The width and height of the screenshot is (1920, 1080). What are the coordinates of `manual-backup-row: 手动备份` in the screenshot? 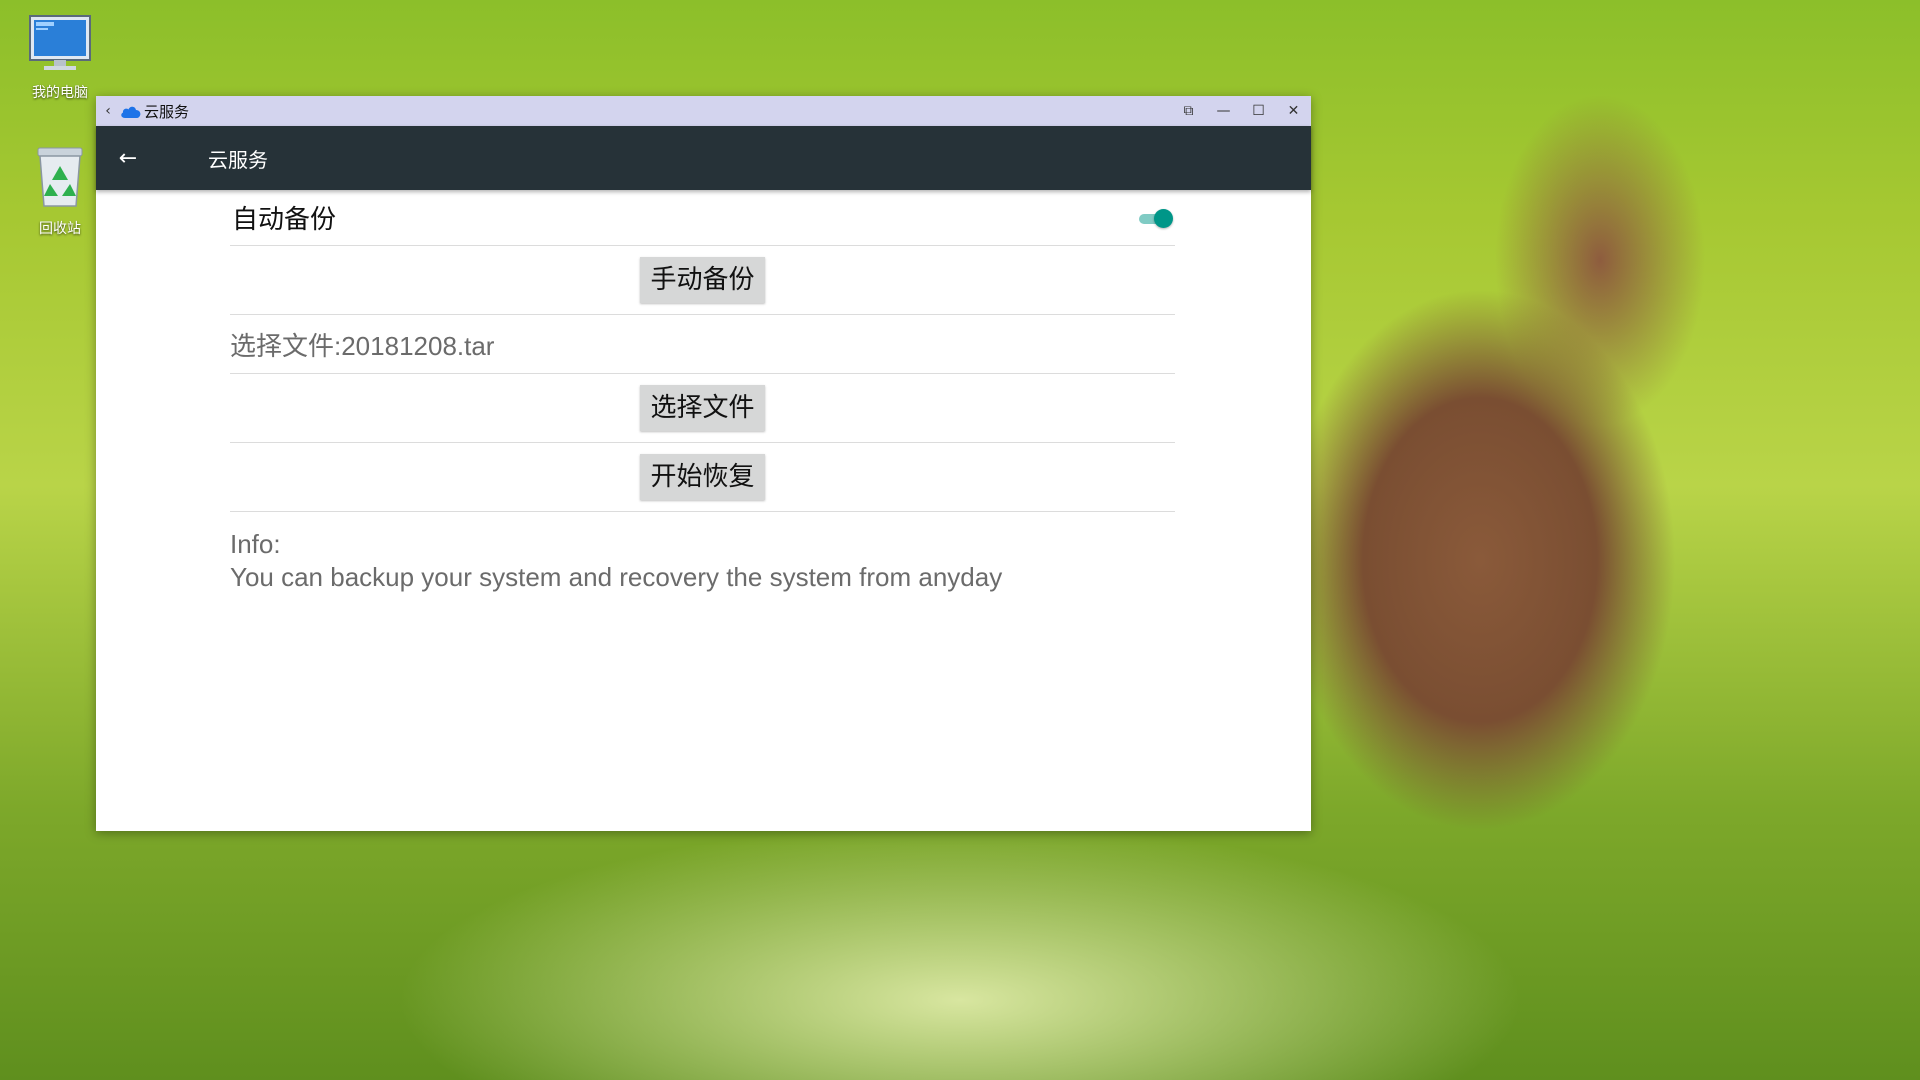 It's located at (702, 280).